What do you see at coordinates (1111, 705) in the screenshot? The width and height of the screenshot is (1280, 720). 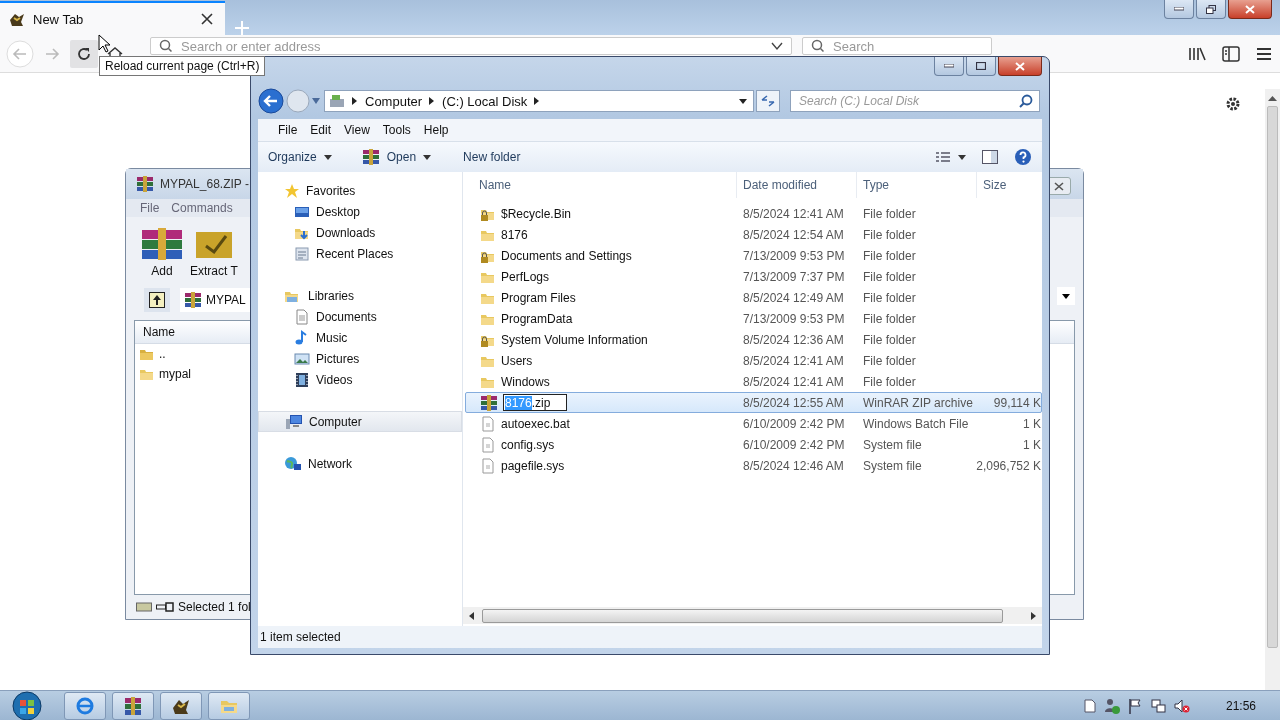 I see `security-icon` at bounding box center [1111, 705].